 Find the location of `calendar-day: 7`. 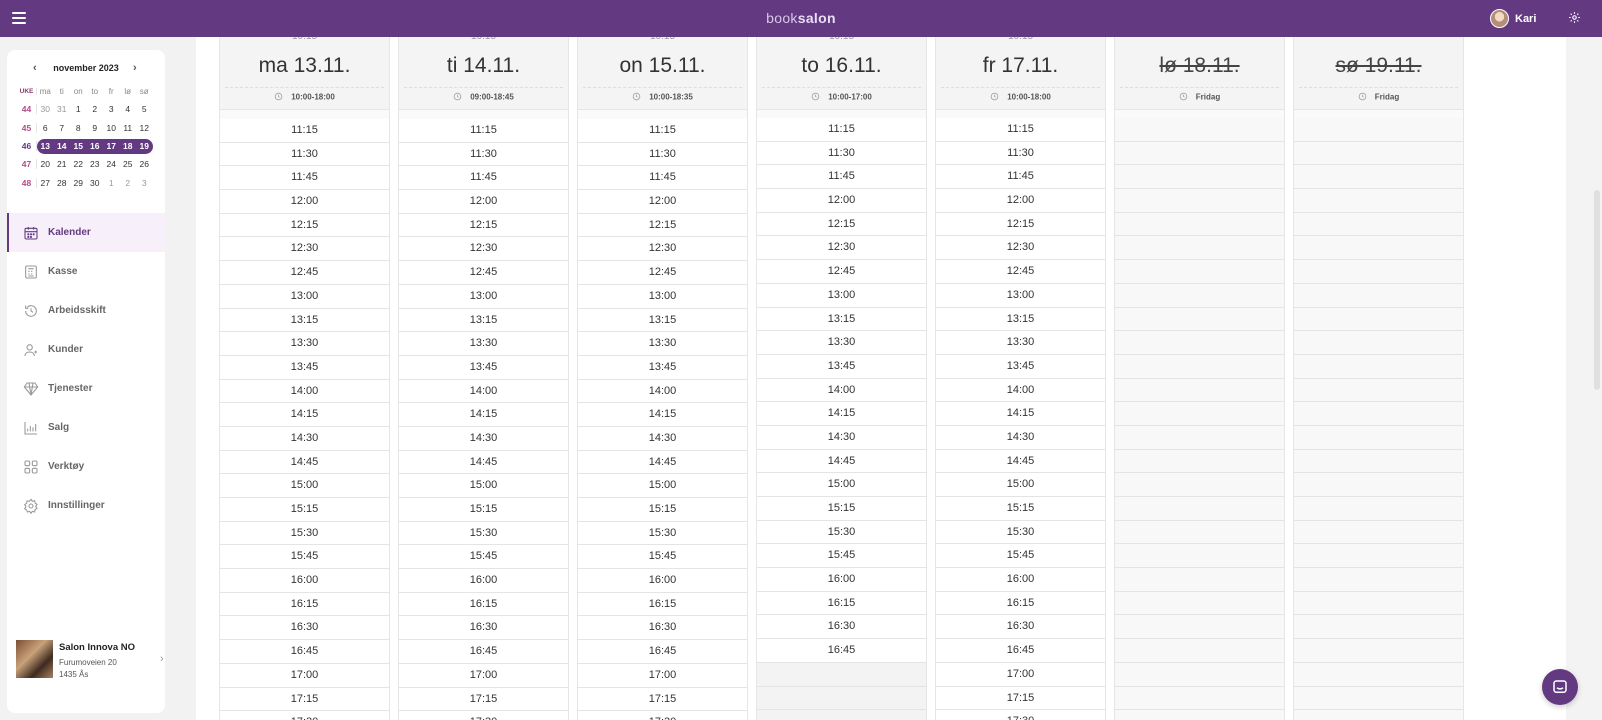

calendar-day: 7 is located at coordinates (62, 128).